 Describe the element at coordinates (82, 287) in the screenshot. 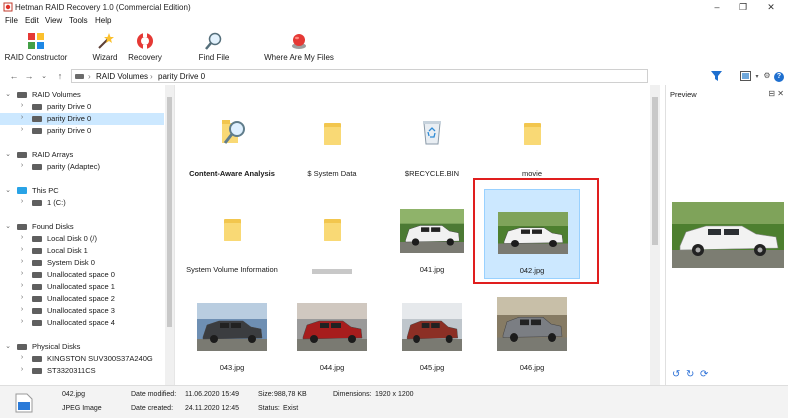

I see `tree-item: › Unallocated space 1` at that location.